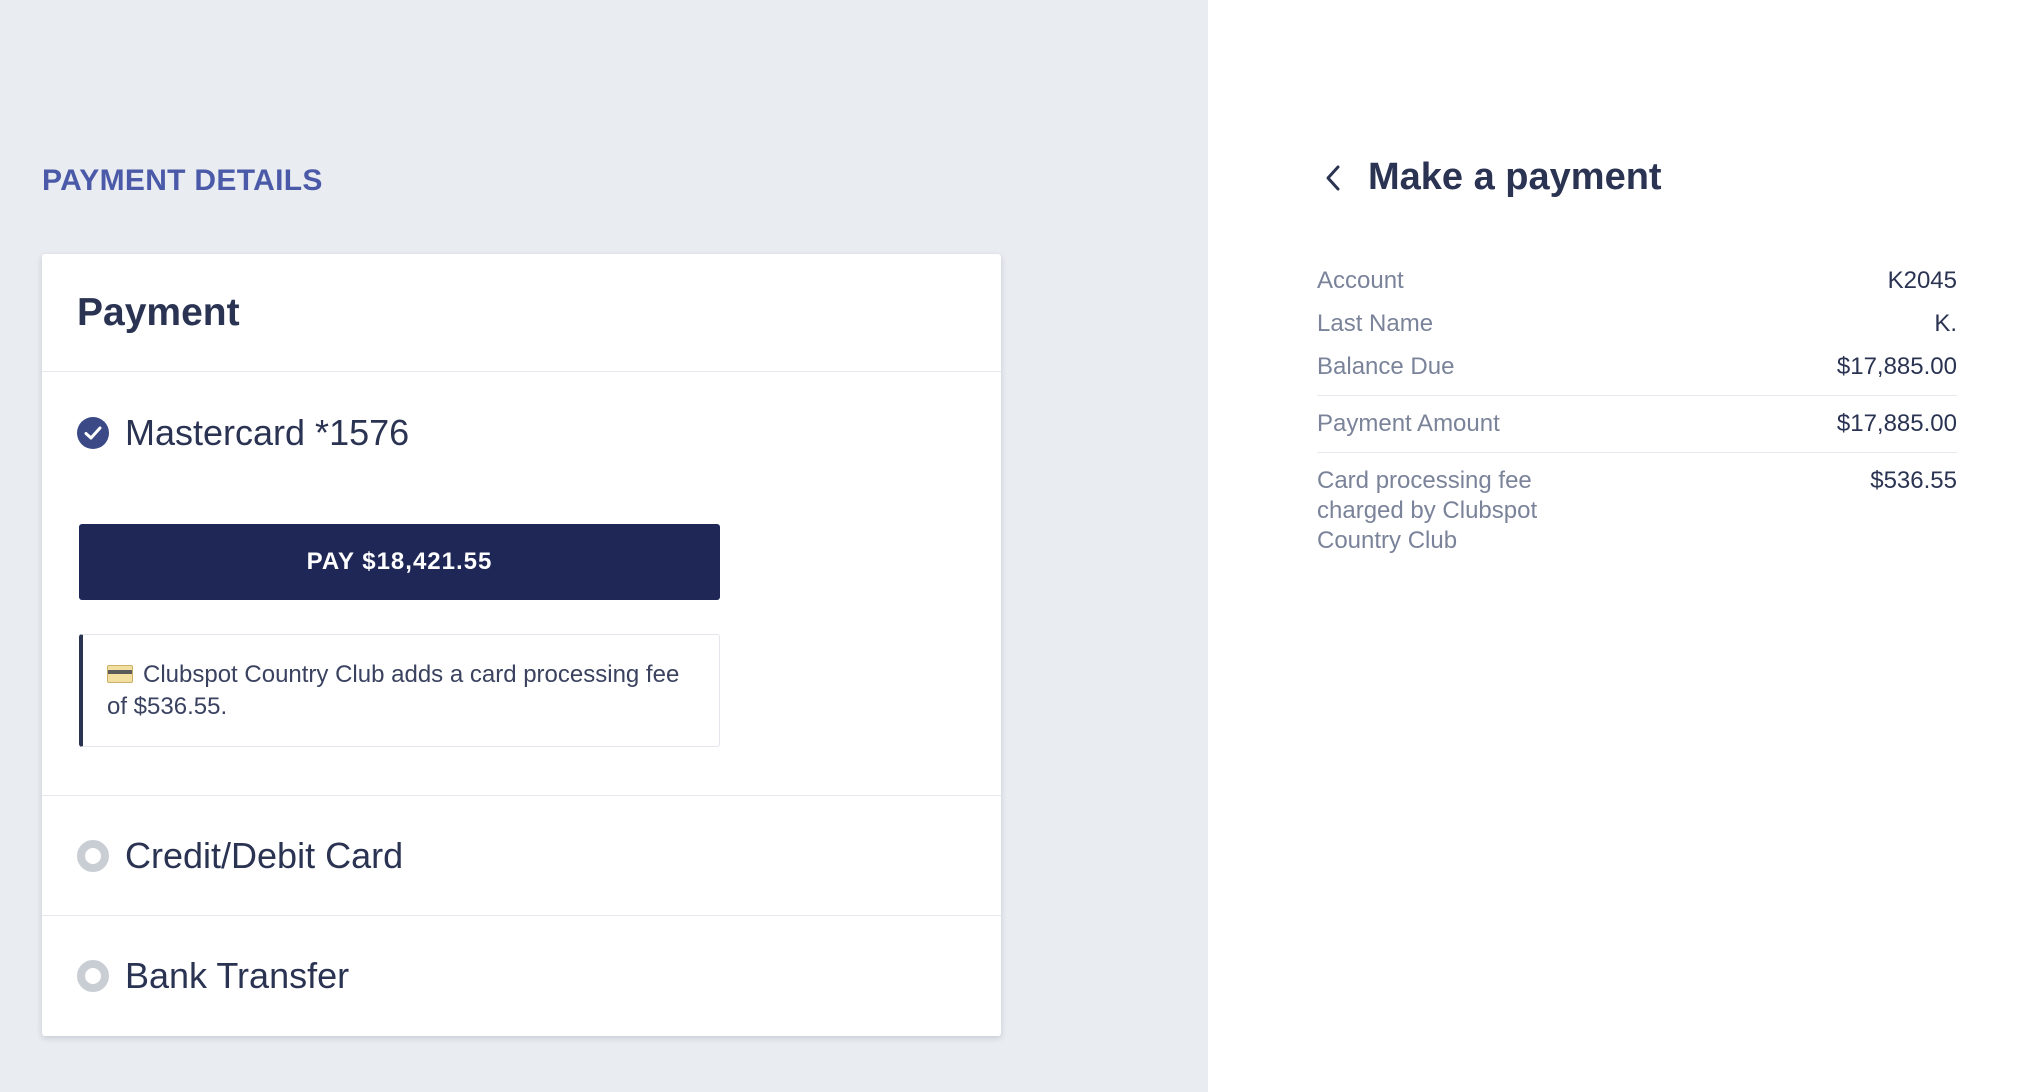  Describe the element at coordinates (1637, 424) in the screenshot. I see `summary-row-payment-amount: Payment Amount $17,885.00` at that location.